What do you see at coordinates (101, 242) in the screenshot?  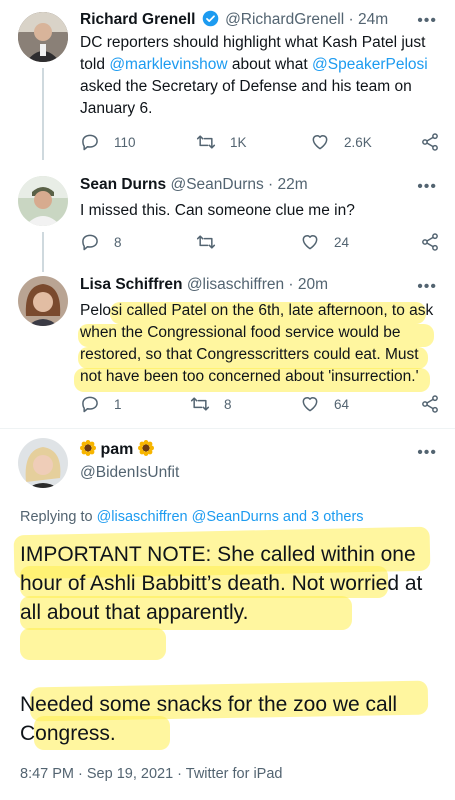 I see `reply-button: 8` at bounding box center [101, 242].